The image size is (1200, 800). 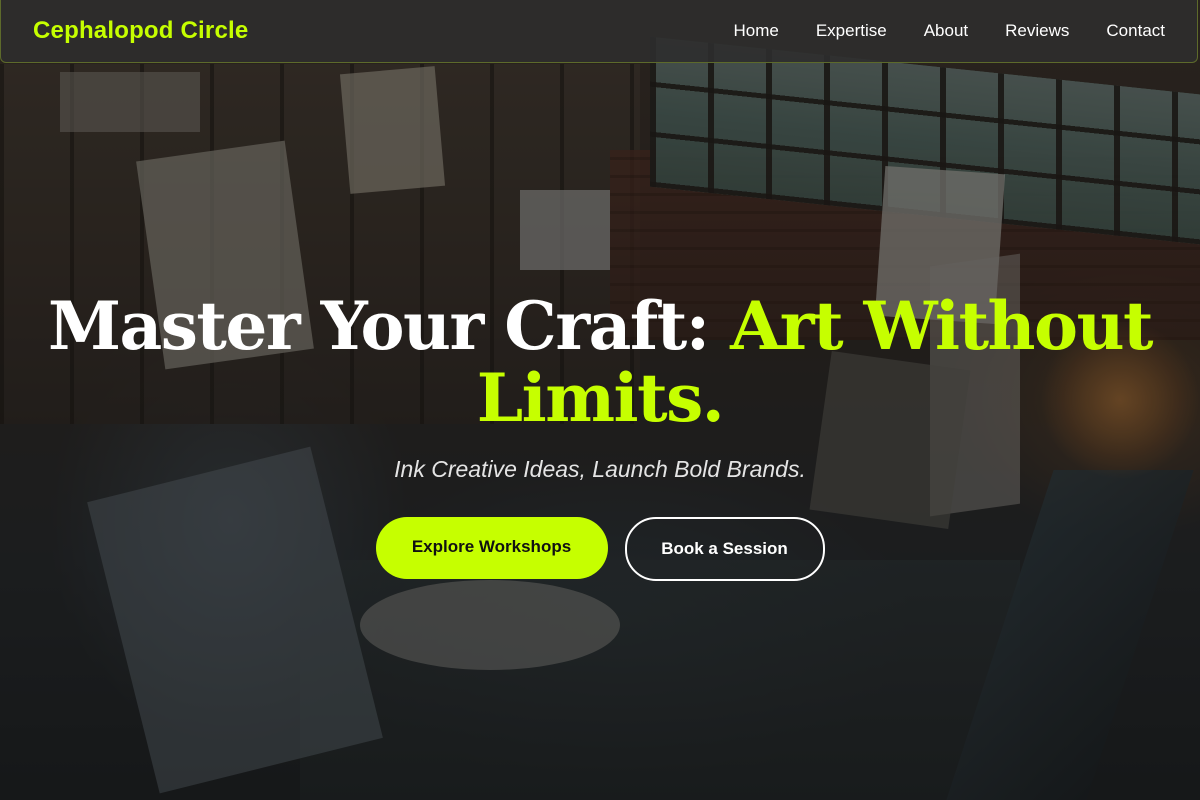 I want to click on brand-logo-text: Cephalopod Circle, so click(x=140, y=31).